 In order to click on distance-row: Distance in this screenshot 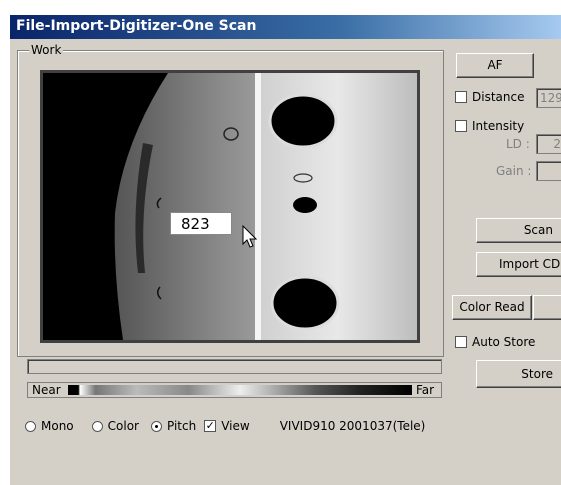, I will do `click(489, 97)`.